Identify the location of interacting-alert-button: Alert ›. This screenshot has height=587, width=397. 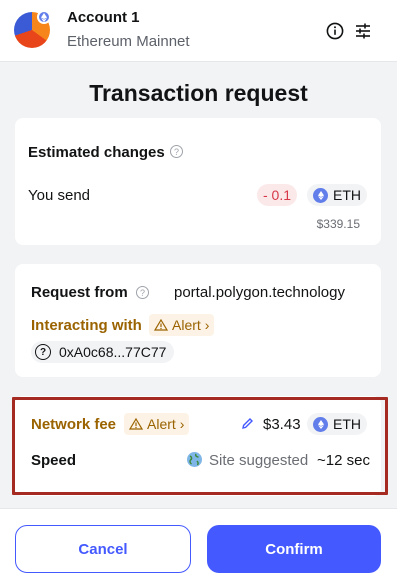
(182, 325).